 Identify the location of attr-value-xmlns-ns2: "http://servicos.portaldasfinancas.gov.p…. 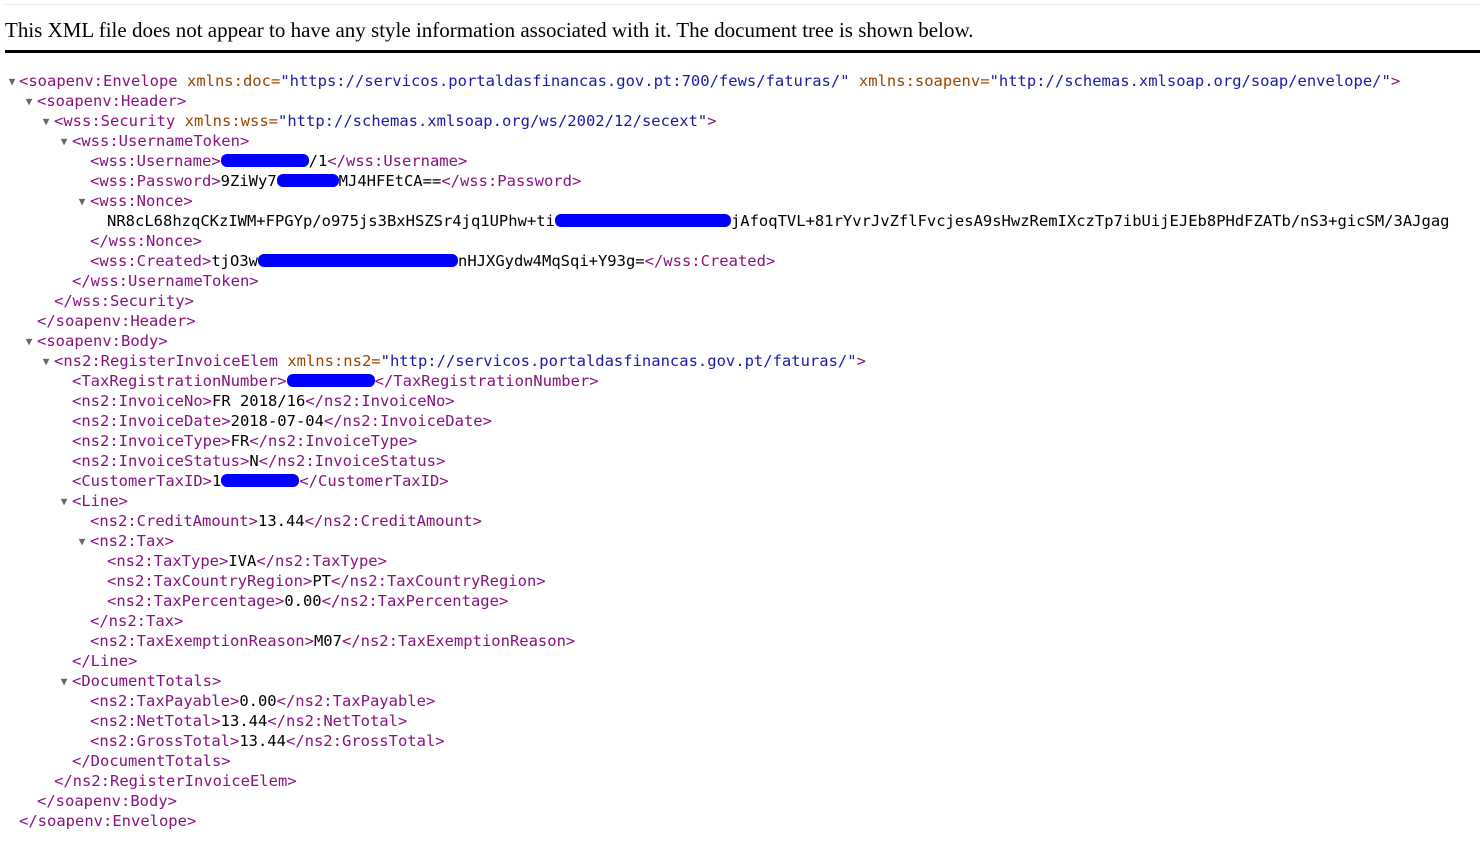
(618, 361).